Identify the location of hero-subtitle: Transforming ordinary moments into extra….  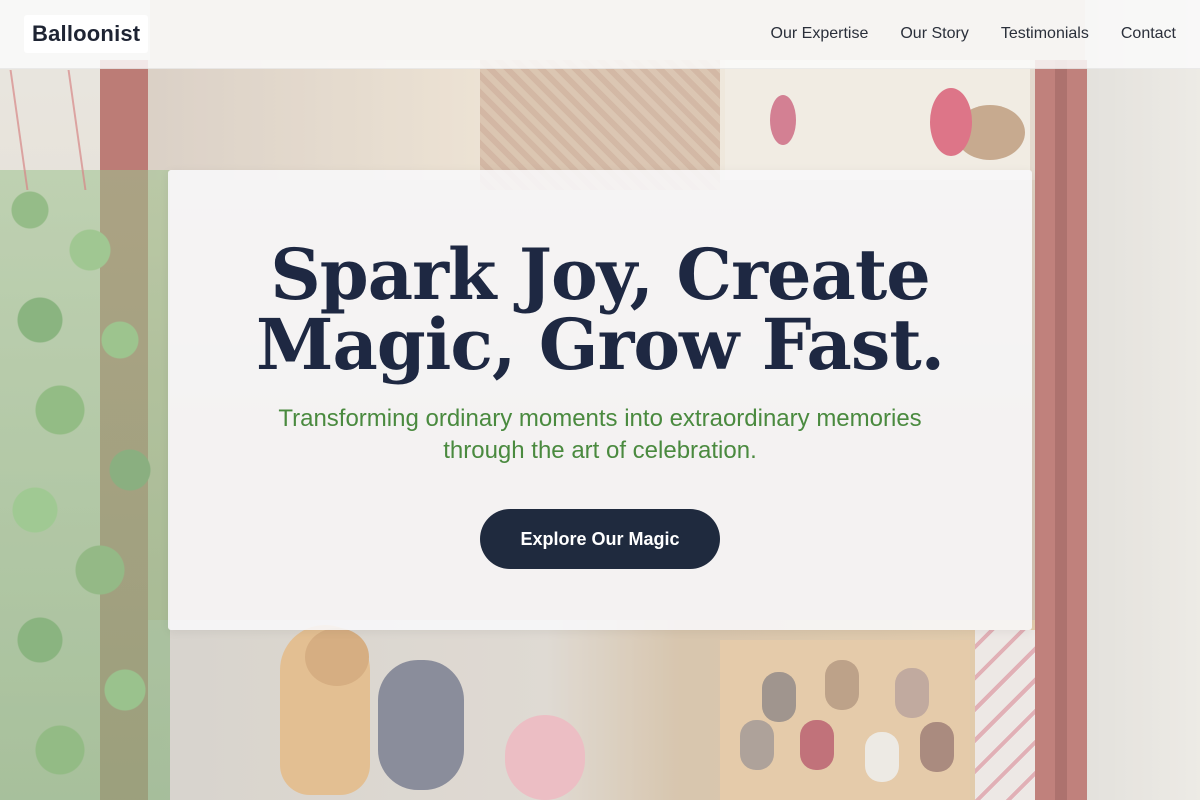
(600, 434).